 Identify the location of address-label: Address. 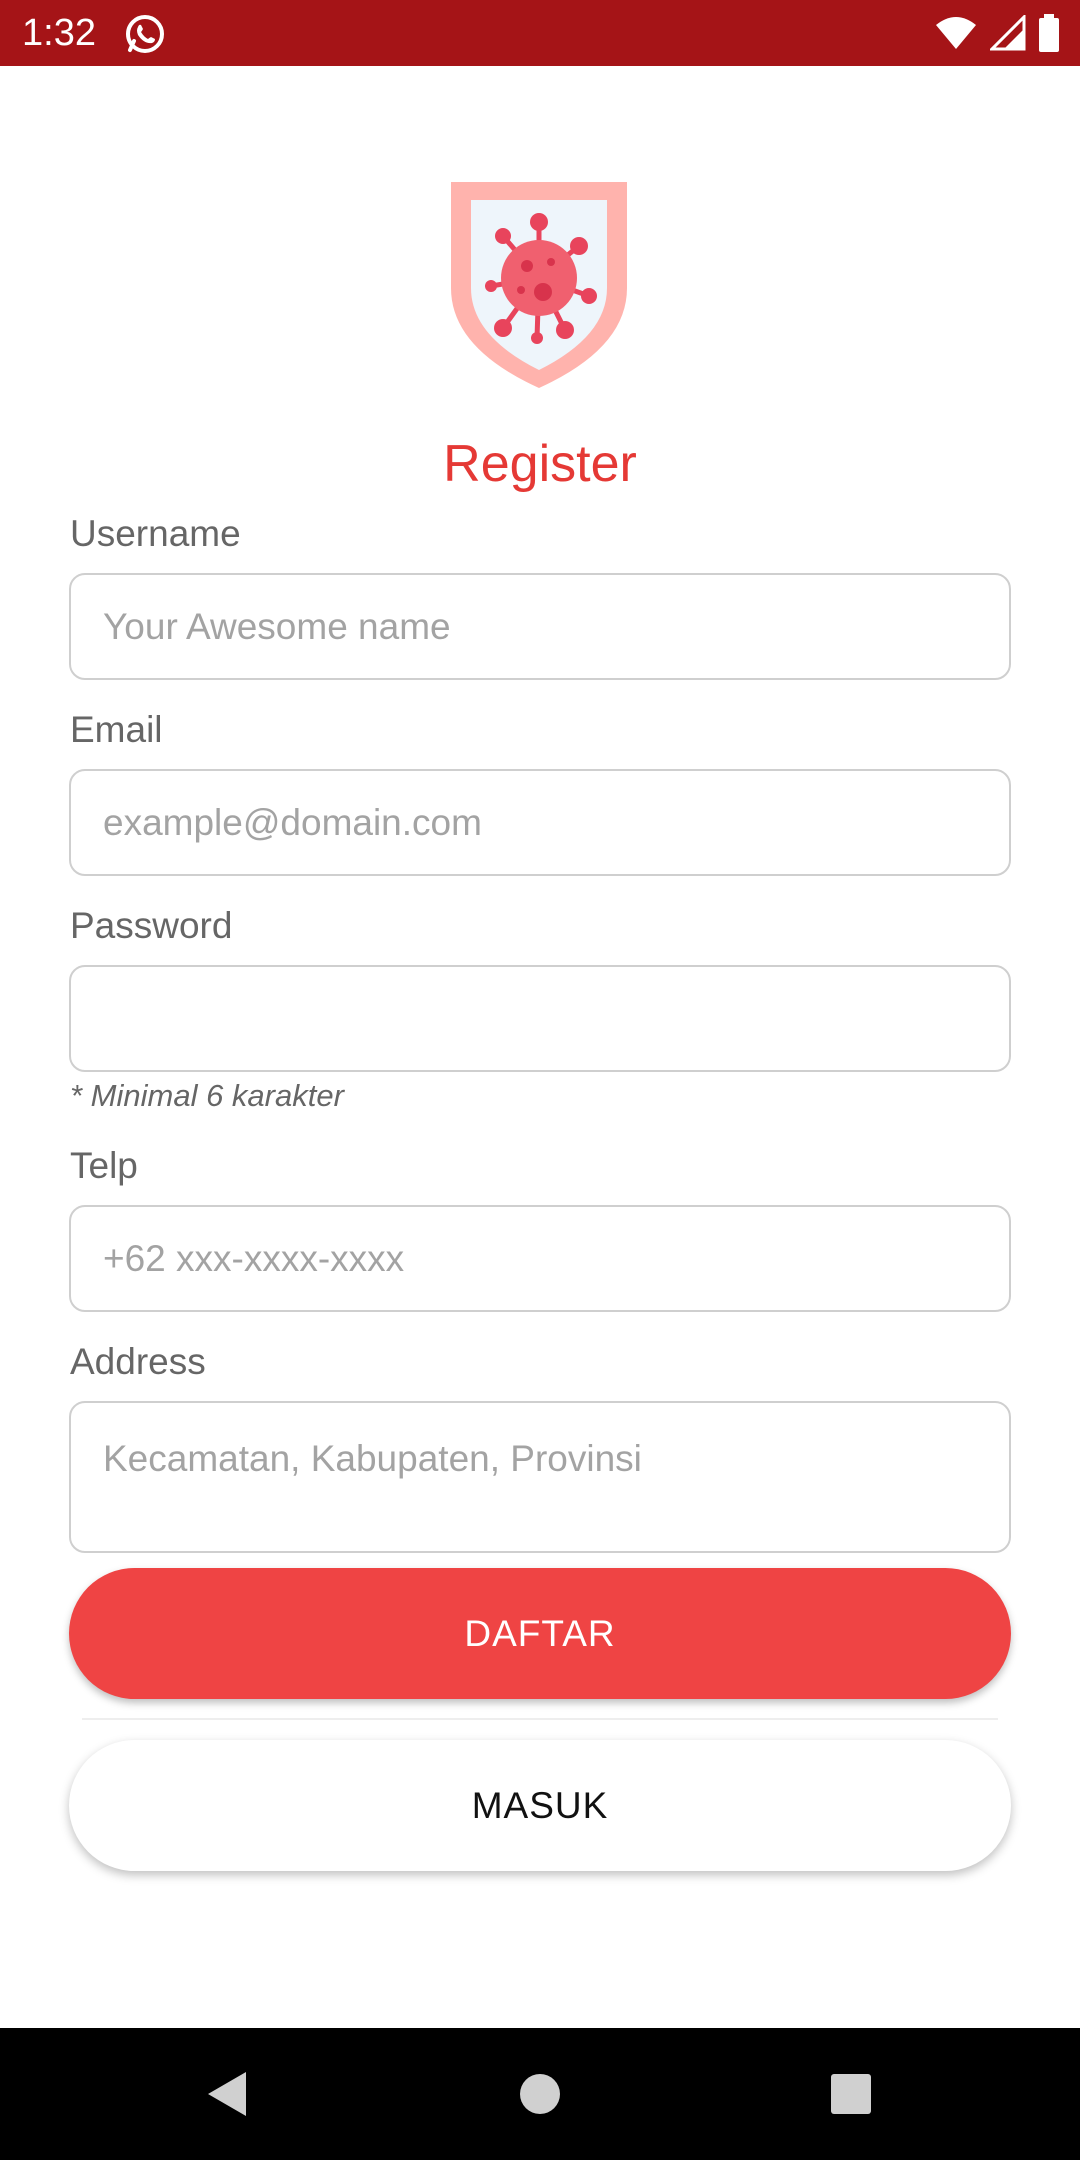
(138, 1361).